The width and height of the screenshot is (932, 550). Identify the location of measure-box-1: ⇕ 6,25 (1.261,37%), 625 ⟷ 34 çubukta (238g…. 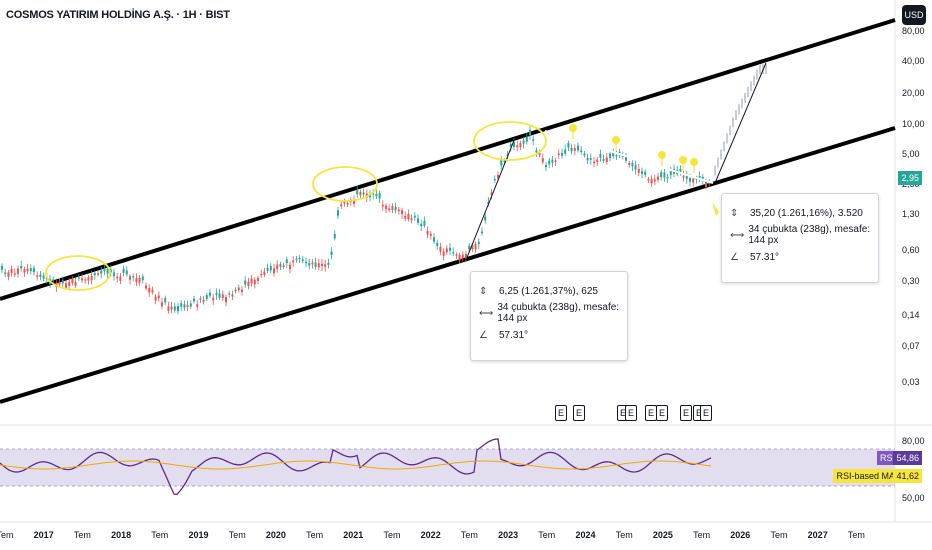
(549, 316).